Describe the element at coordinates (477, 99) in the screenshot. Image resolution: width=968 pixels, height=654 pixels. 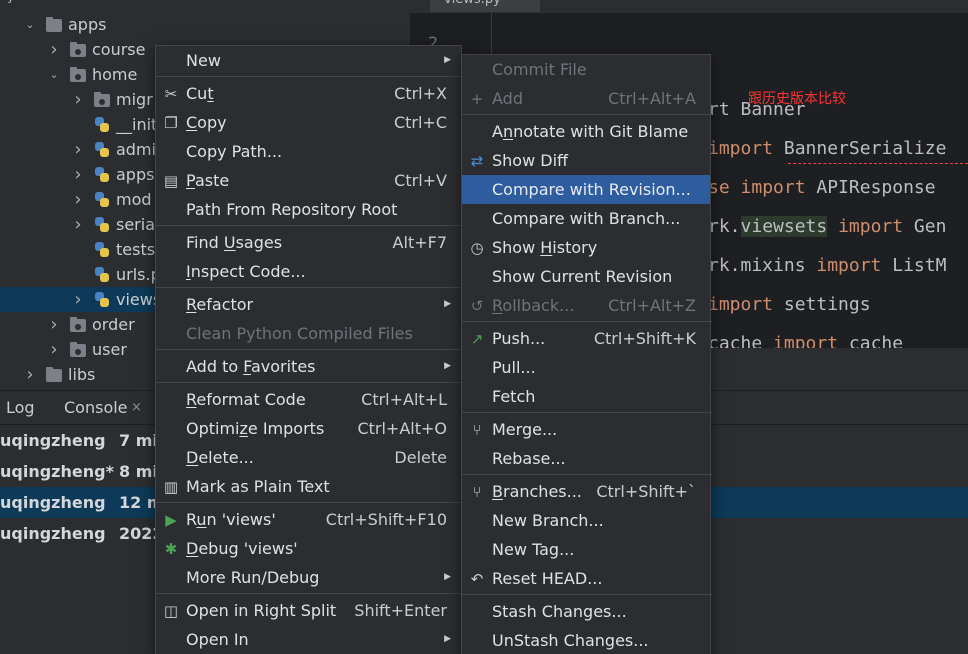
I see `add-icon: +` at that location.